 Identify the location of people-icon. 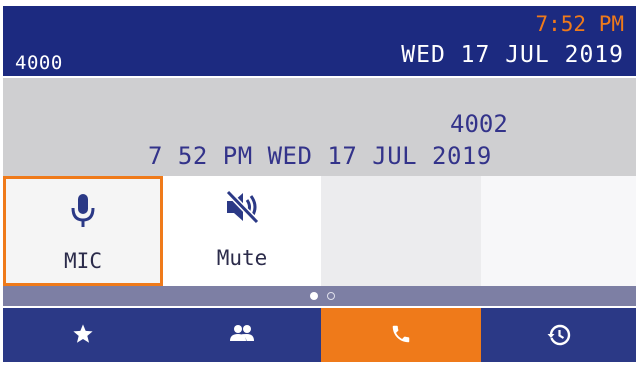
(242, 335).